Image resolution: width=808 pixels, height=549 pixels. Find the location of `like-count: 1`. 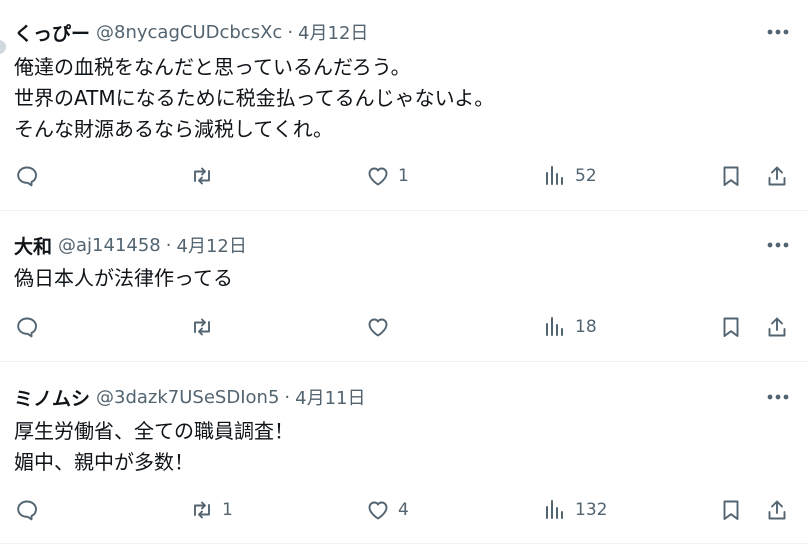

like-count: 1 is located at coordinates (403, 176).